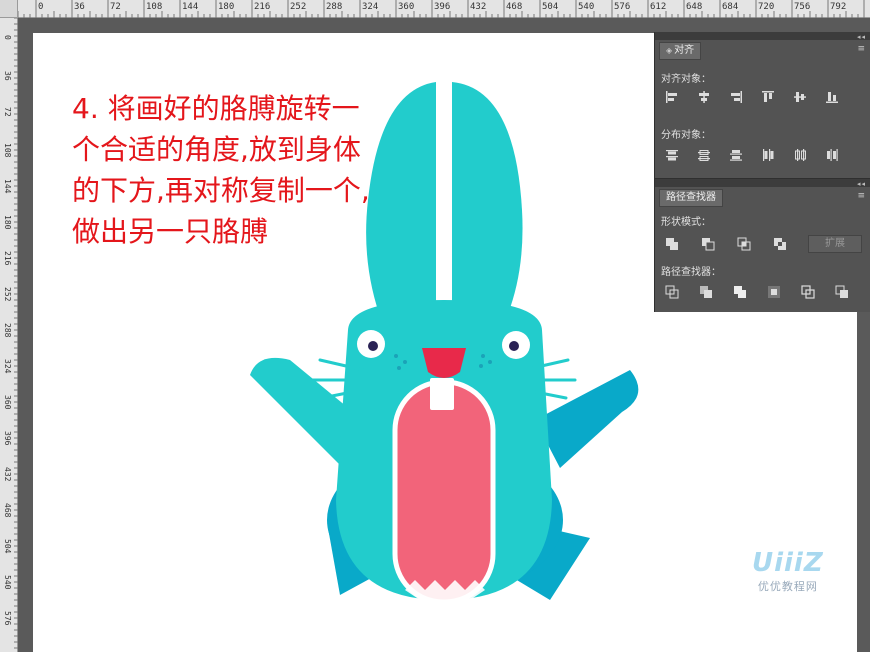  I want to click on distribute-vertical-center-icon, so click(704, 155).